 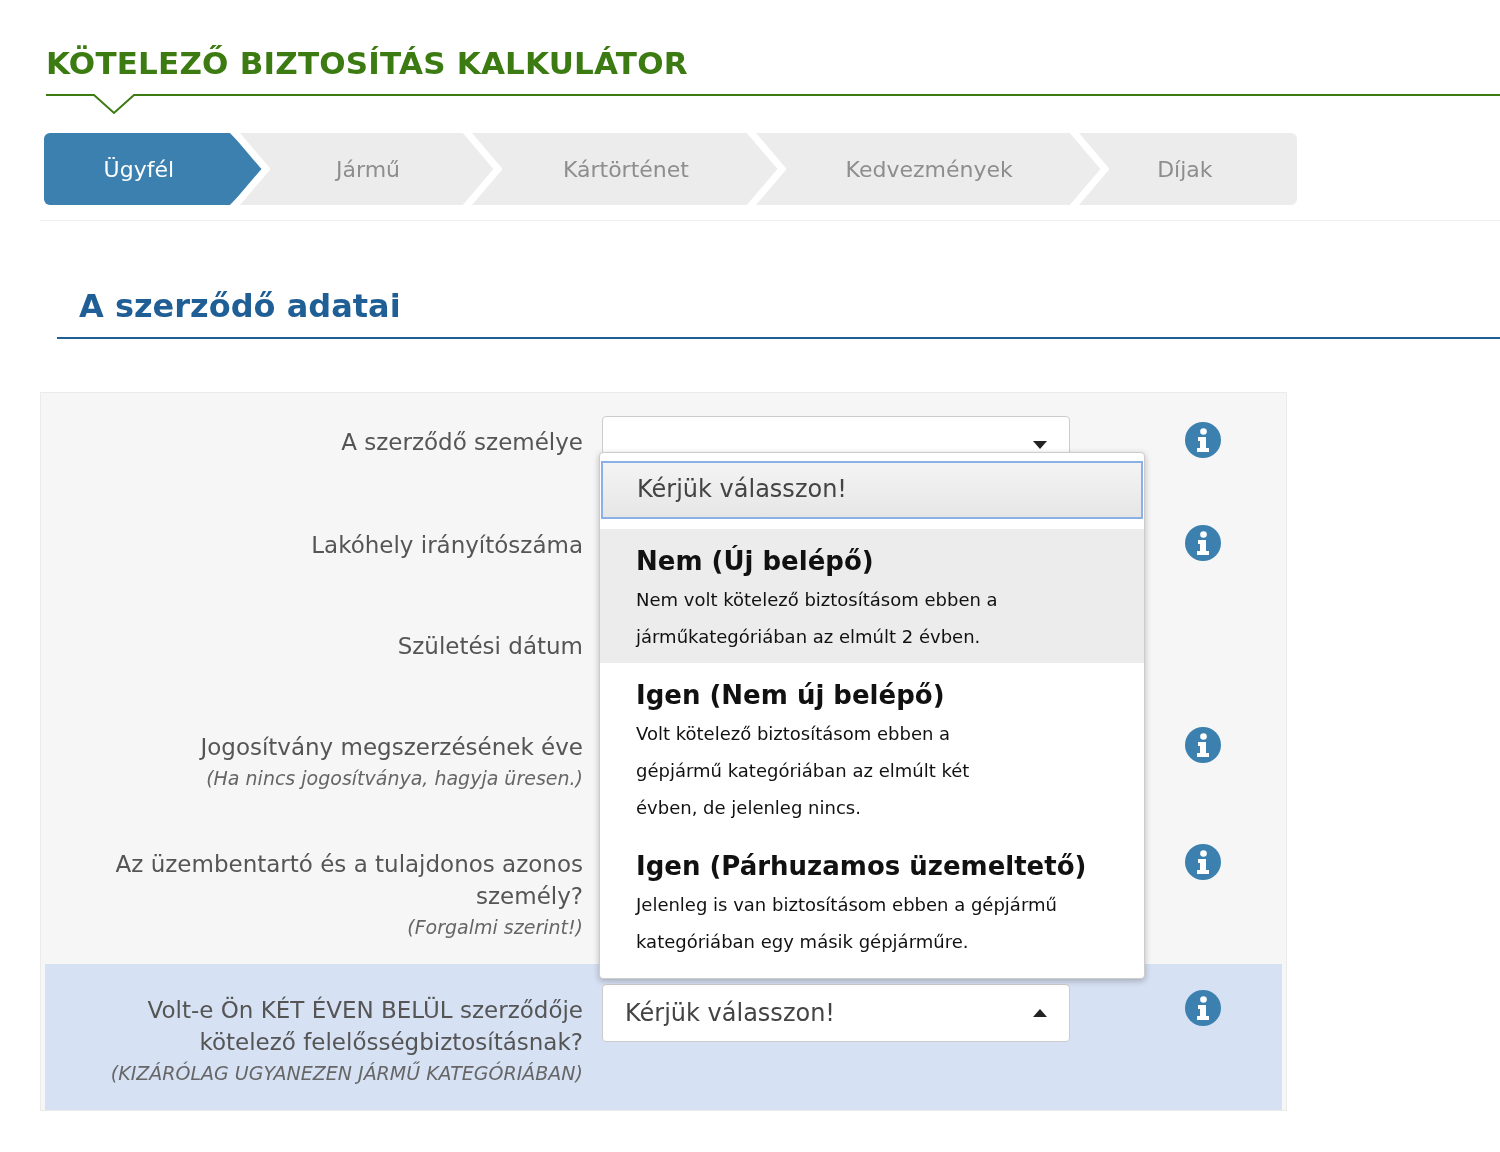 I want to click on field-label: A szerződő személye, so click(x=462, y=442).